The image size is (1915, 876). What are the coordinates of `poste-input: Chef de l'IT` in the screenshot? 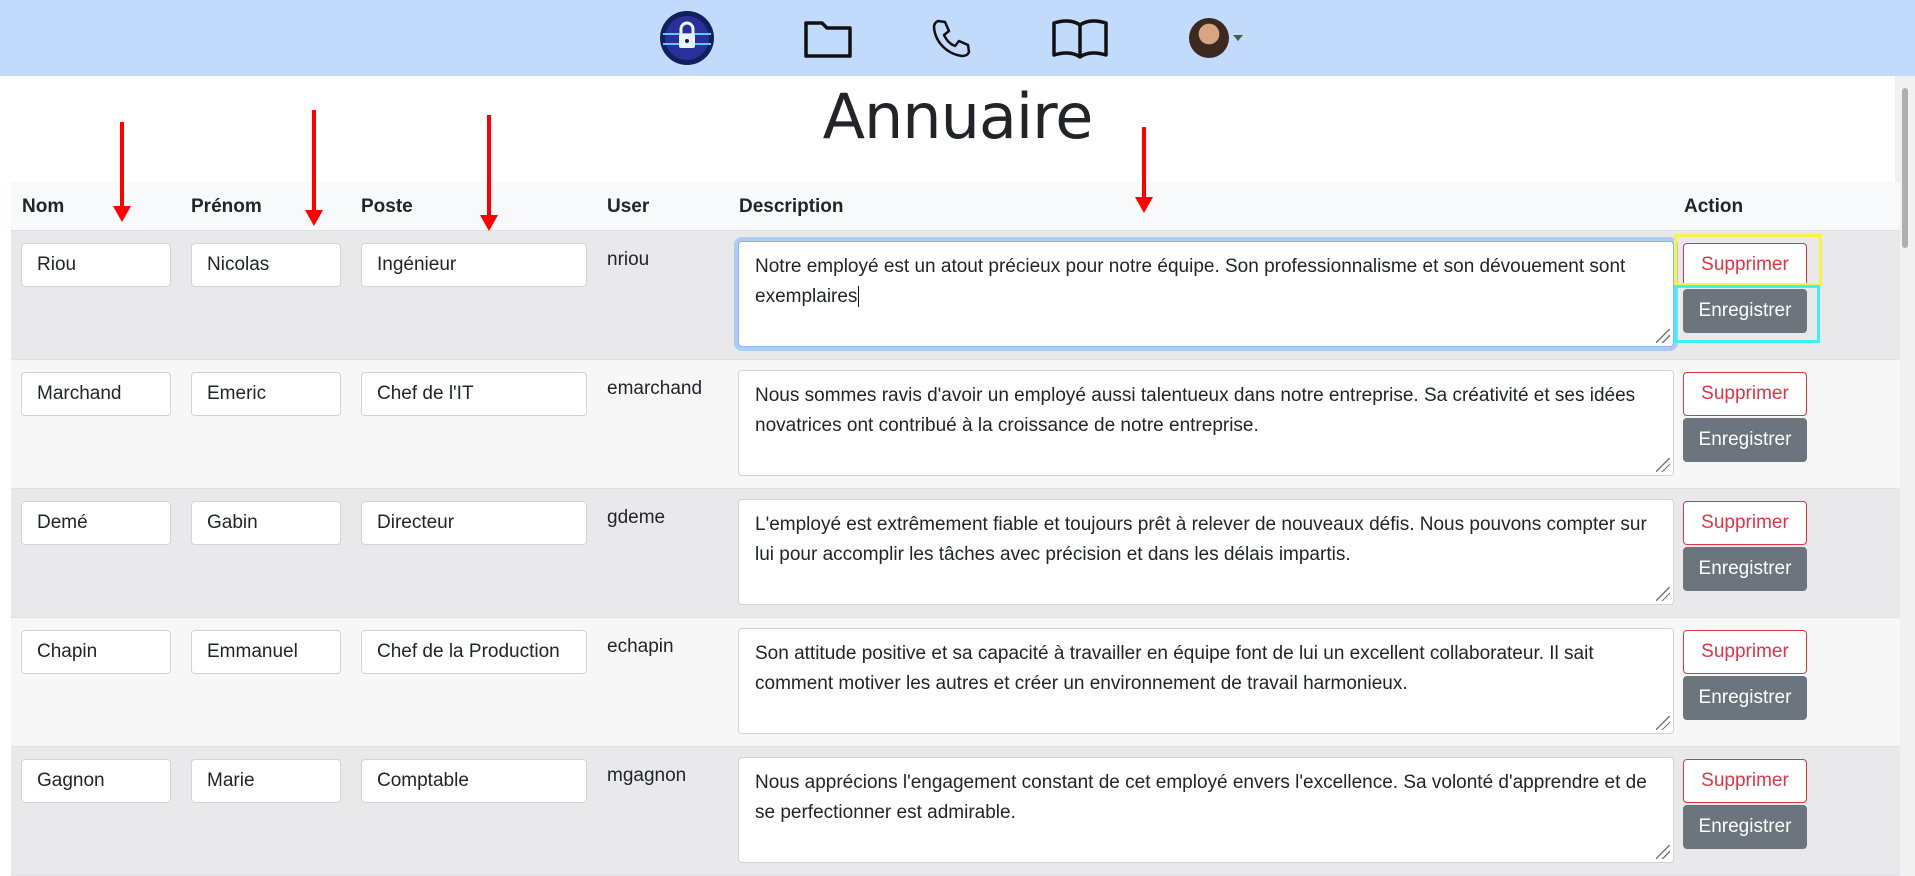 It's located at (474, 394).